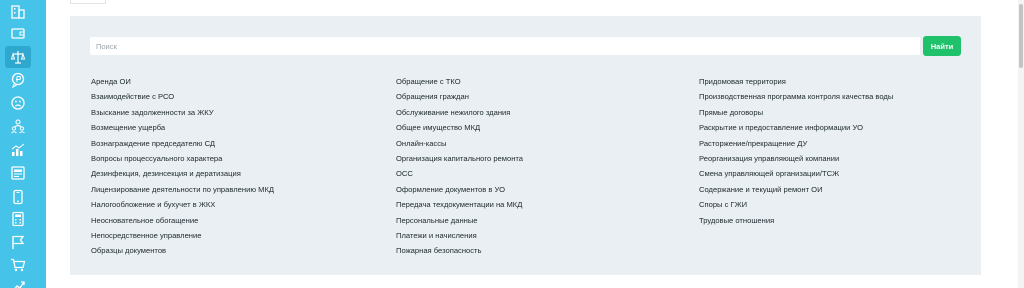 The width and height of the screenshot is (1024, 288). What do you see at coordinates (18, 283) in the screenshot?
I see `growth-icon` at bounding box center [18, 283].